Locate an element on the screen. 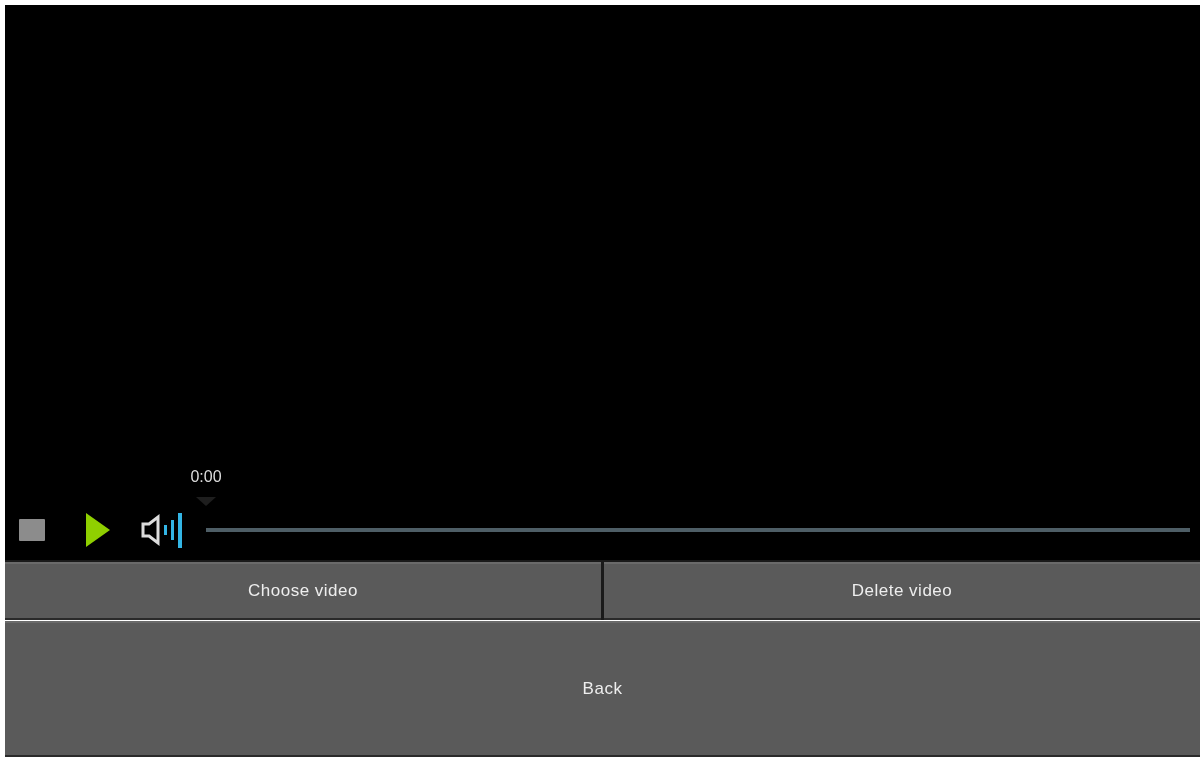 This screenshot has height=758, width=1204. video-button: Delete video is located at coordinates (902, 591).